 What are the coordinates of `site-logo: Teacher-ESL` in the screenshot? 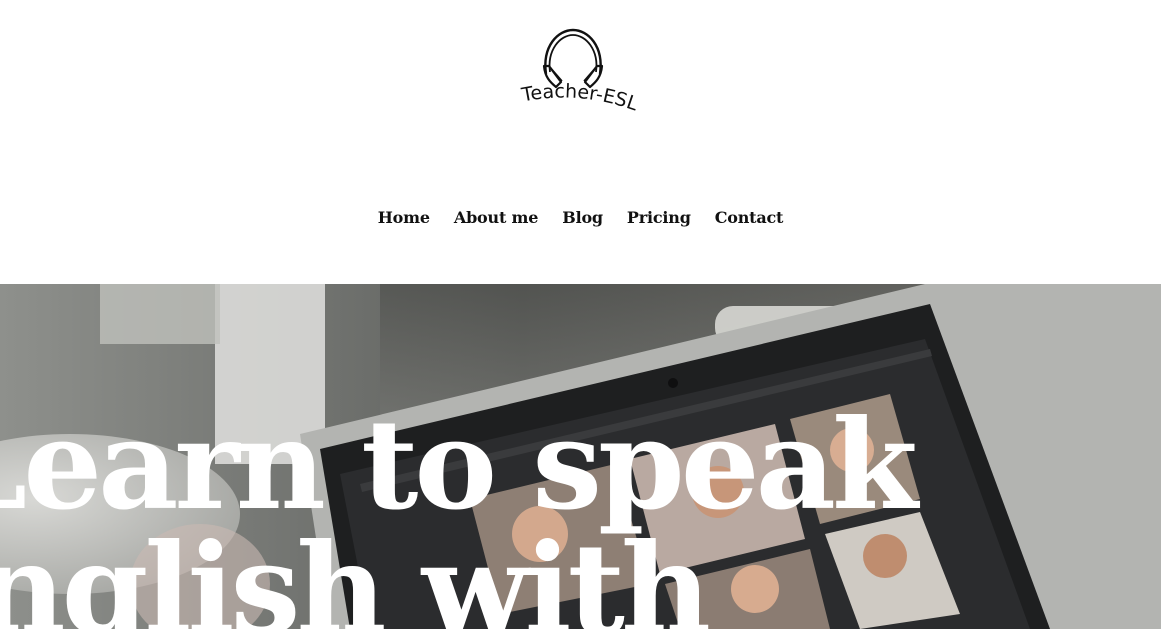 It's located at (577, 72).